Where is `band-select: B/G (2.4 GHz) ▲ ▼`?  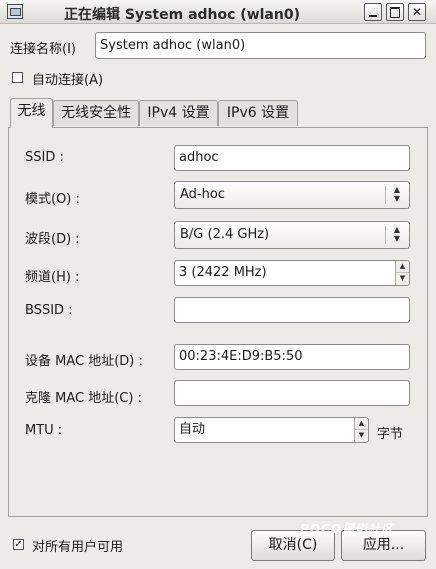
band-select: B/G (2.4 GHz) ▲ ▼ is located at coordinates (292, 235).